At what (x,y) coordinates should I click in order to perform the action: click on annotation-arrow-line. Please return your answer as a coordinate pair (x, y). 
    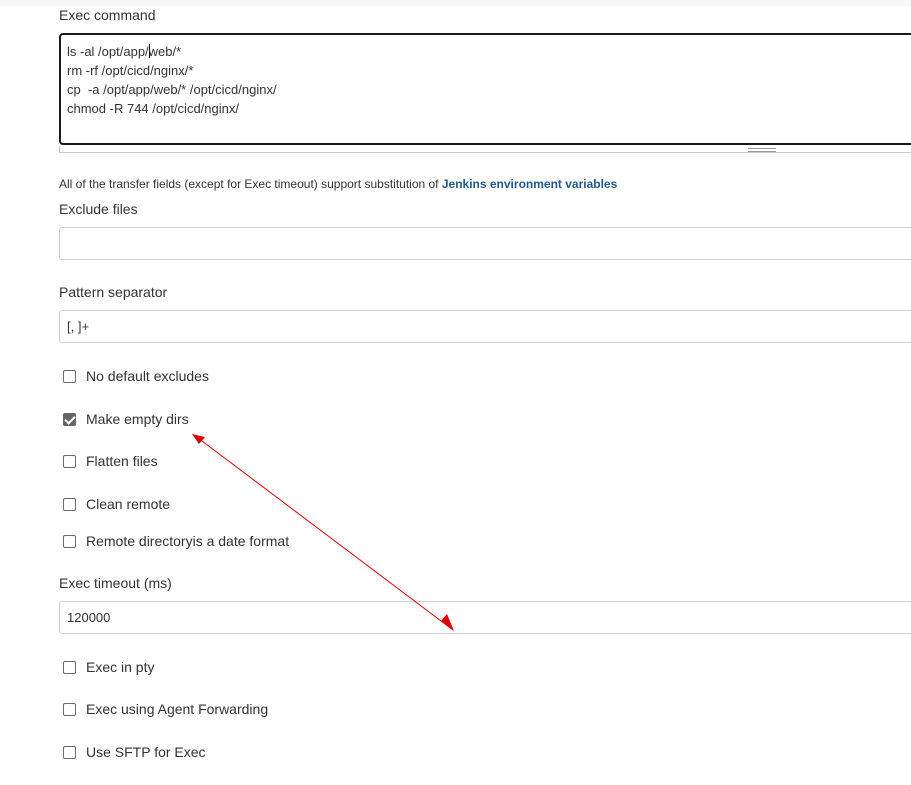
    Looking at the image, I should click on (323, 532).